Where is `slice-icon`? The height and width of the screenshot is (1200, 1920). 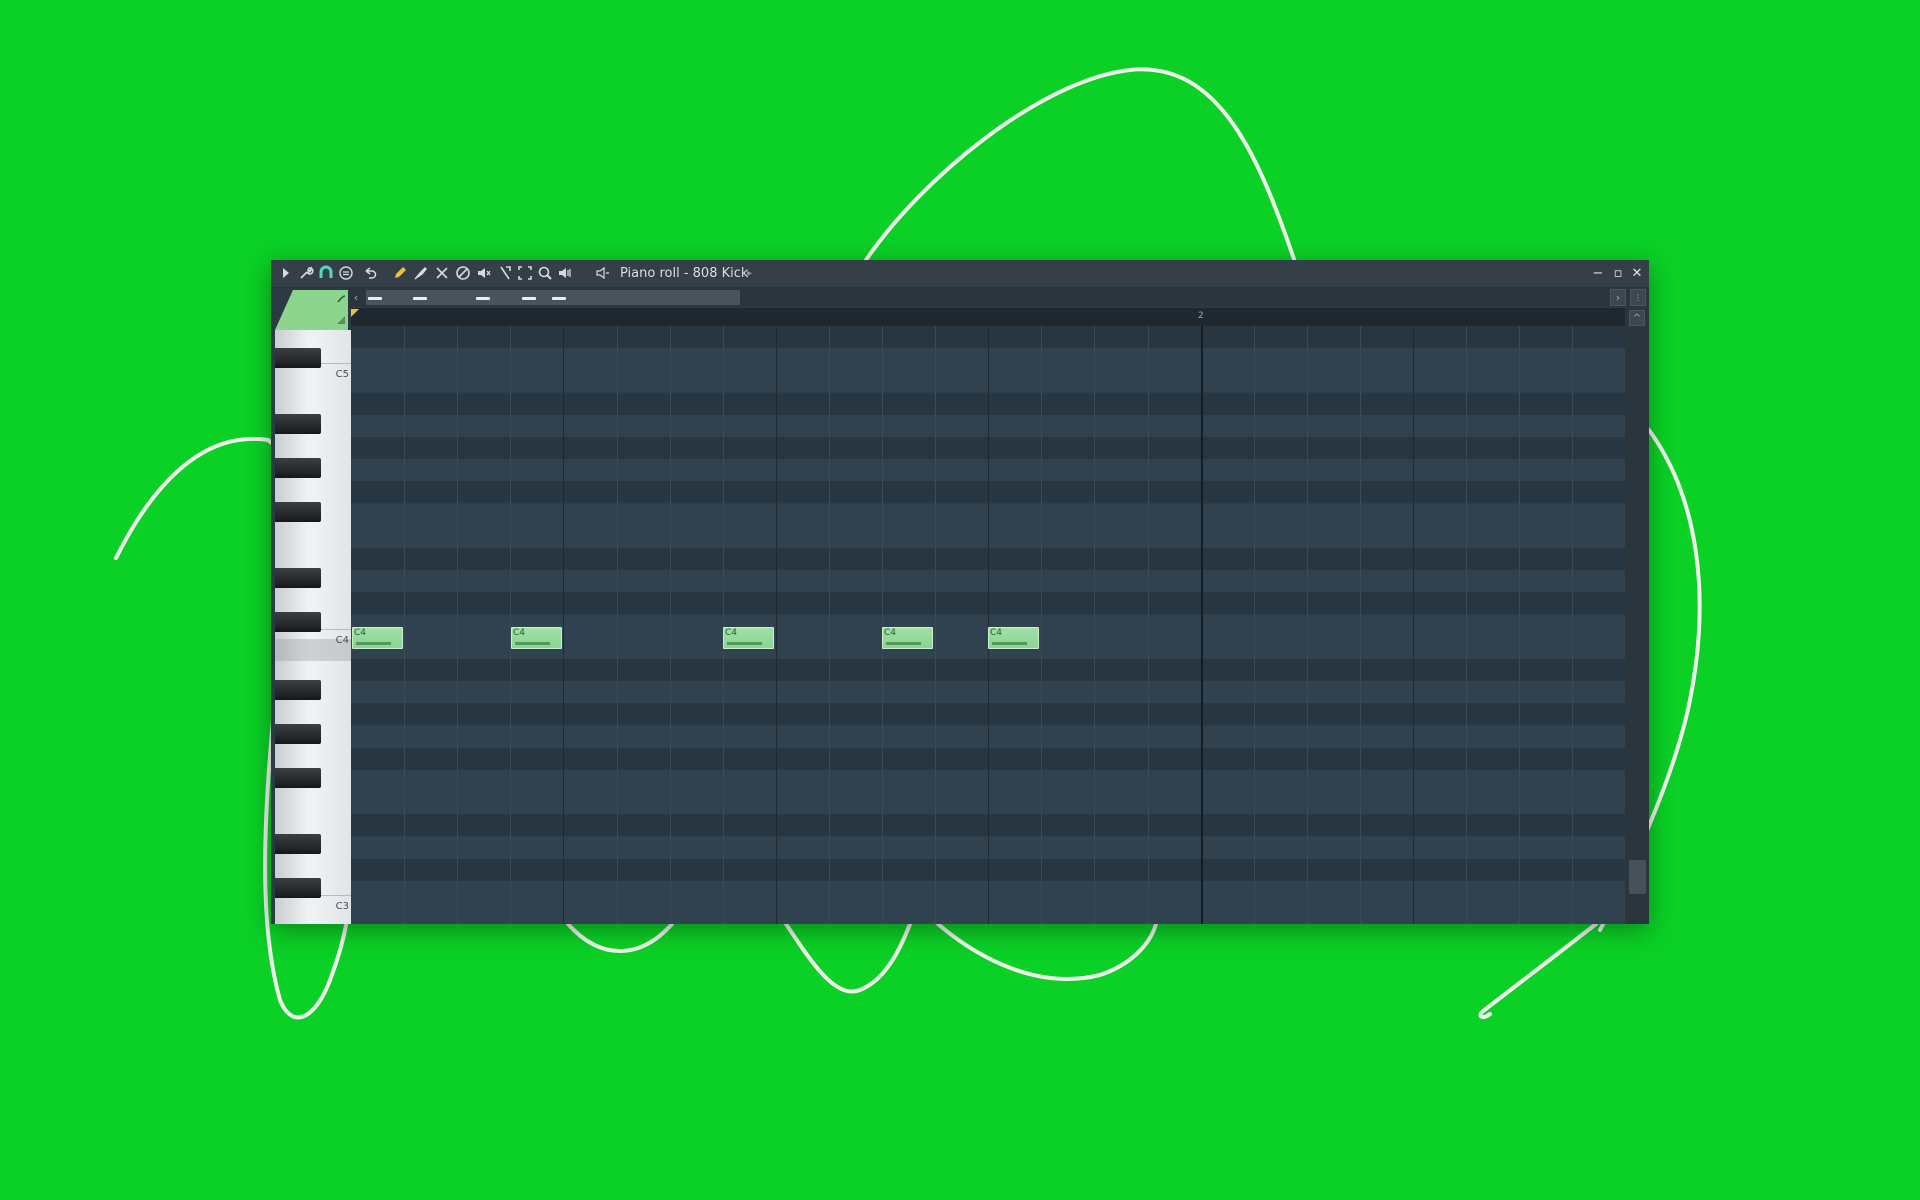 slice-icon is located at coordinates (505, 273).